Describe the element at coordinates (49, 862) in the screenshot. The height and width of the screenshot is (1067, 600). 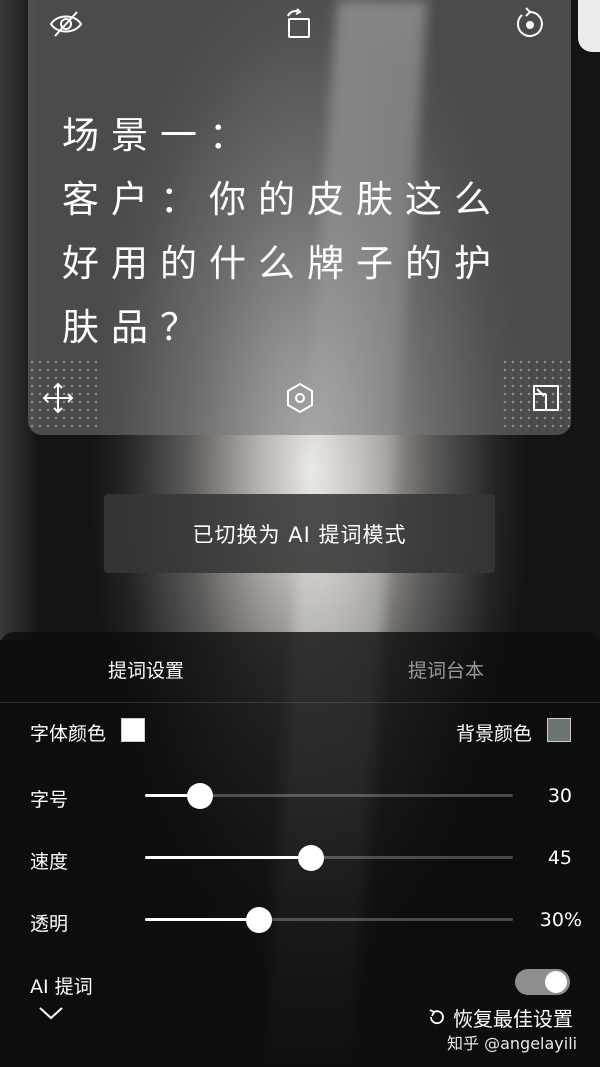
I see `speed-label: 速度` at that location.